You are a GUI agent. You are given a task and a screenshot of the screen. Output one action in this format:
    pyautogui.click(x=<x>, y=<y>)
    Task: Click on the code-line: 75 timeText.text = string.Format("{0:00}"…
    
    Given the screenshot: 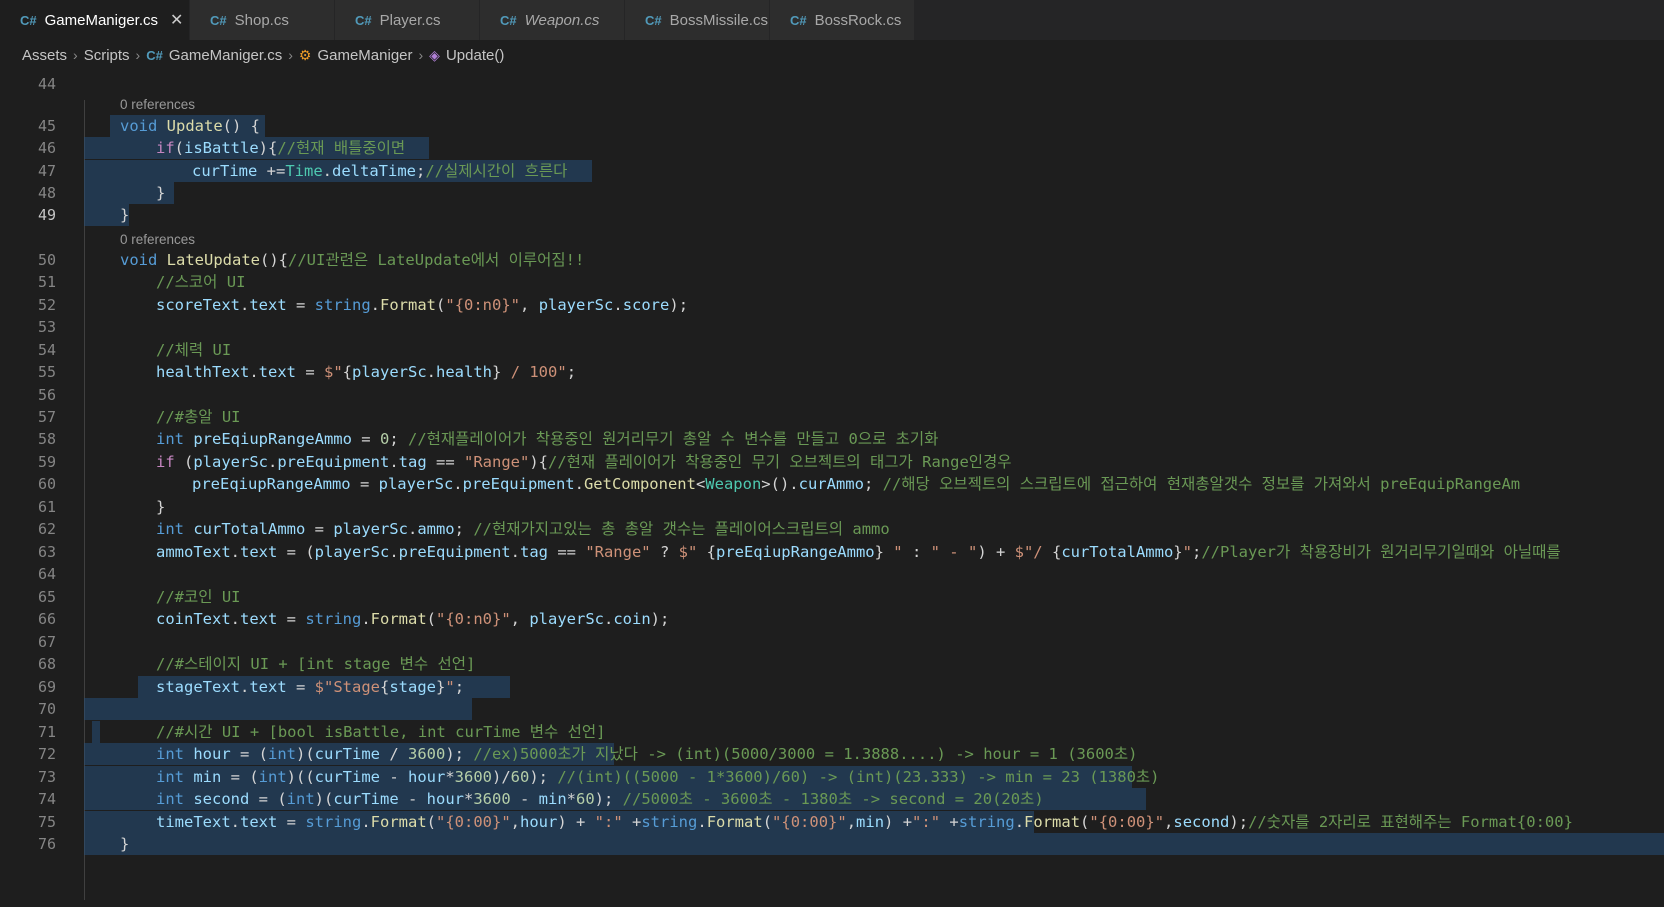 What is the action you would take?
    pyautogui.click(x=832, y=822)
    